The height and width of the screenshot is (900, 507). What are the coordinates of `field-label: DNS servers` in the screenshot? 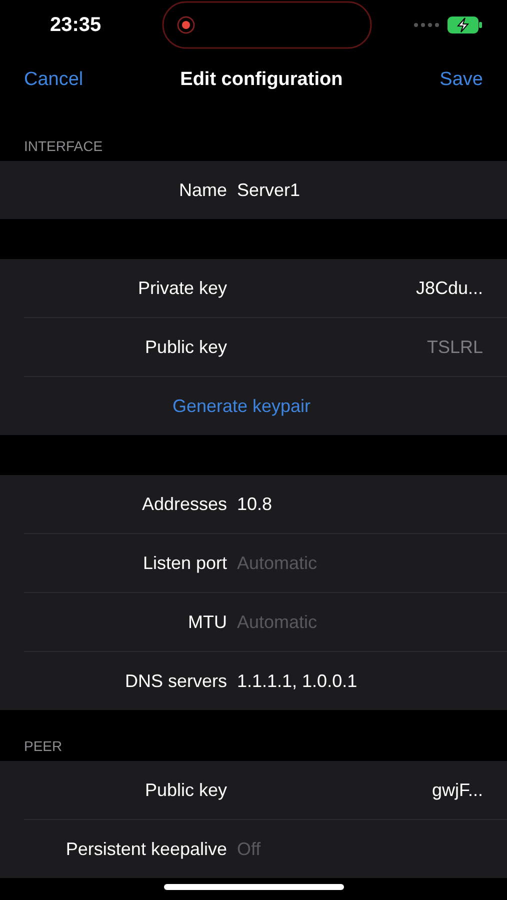 It's located at (175, 681).